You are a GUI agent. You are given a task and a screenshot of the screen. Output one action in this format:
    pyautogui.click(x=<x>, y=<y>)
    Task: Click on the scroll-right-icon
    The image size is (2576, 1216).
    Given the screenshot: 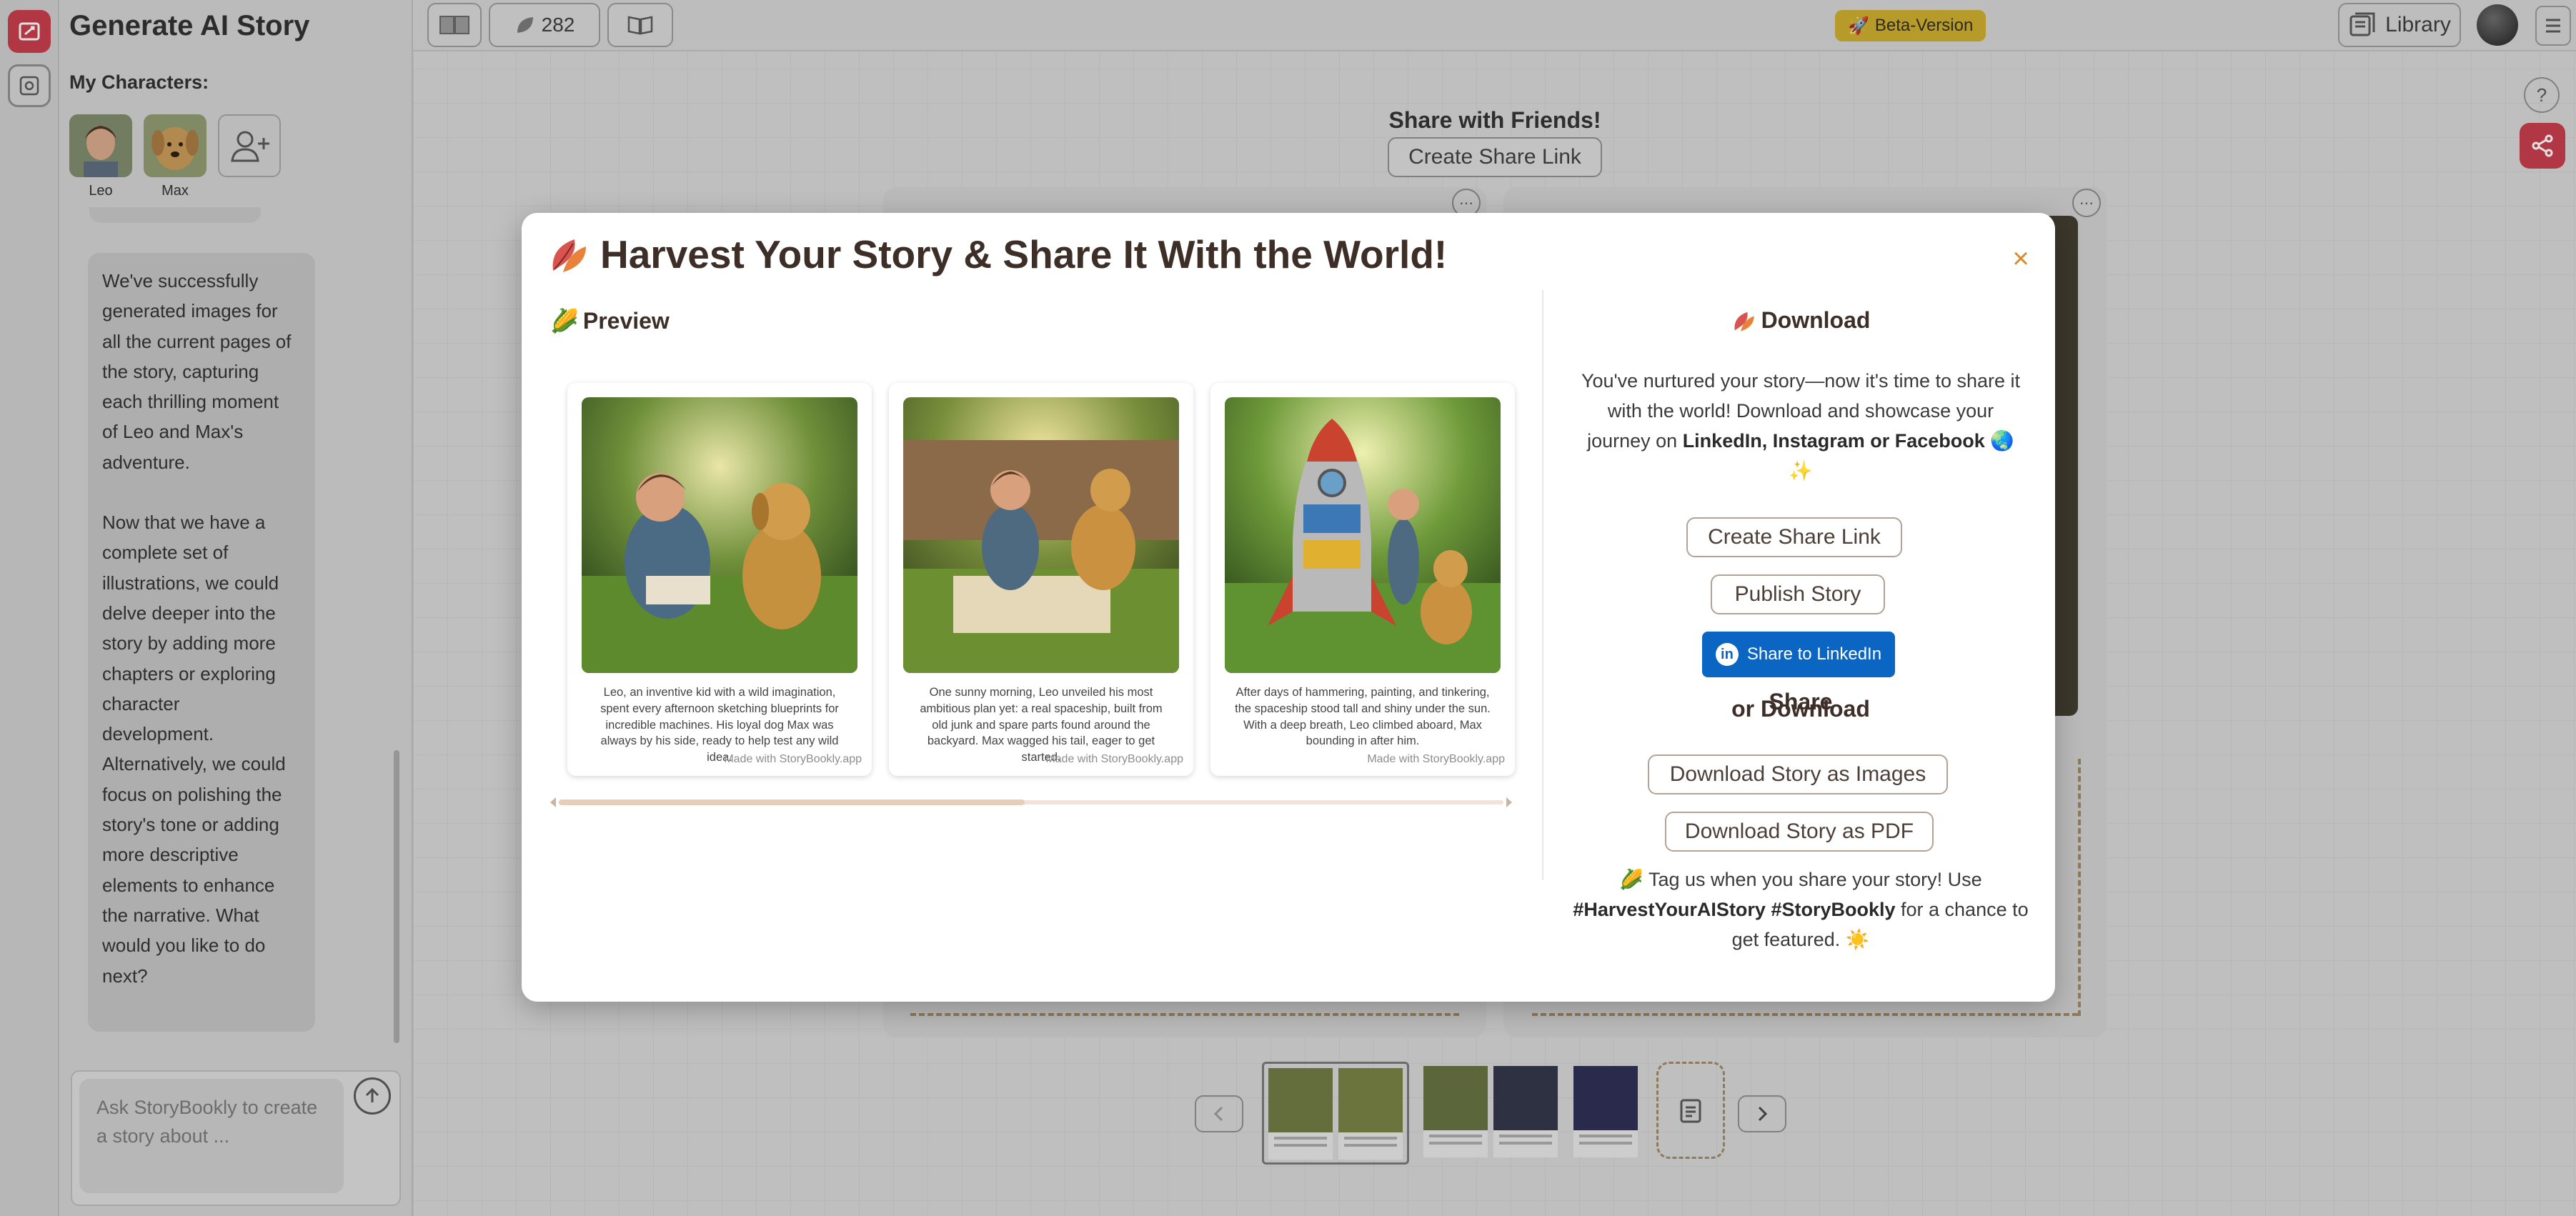 What is the action you would take?
    pyautogui.click(x=1509, y=802)
    